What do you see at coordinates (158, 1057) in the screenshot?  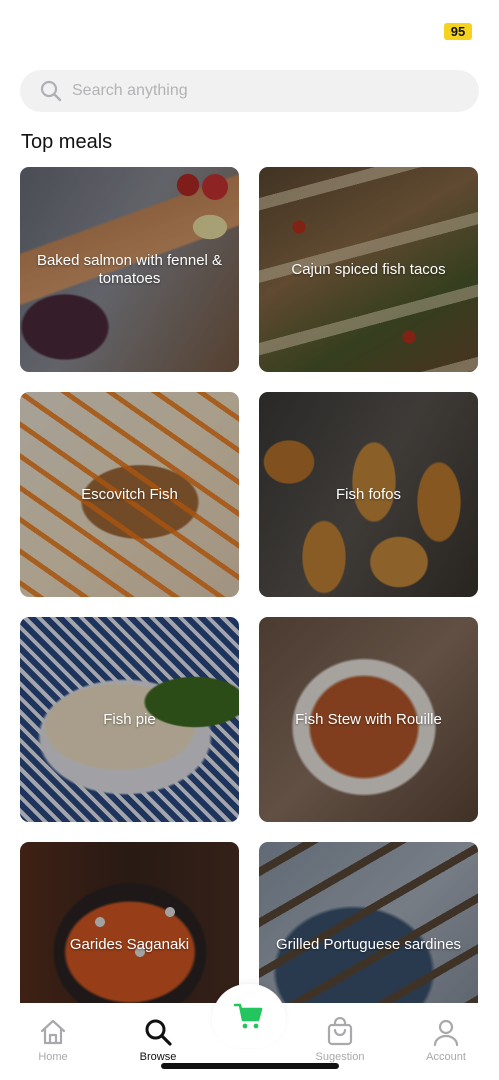 I see `nav-label: Browse` at bounding box center [158, 1057].